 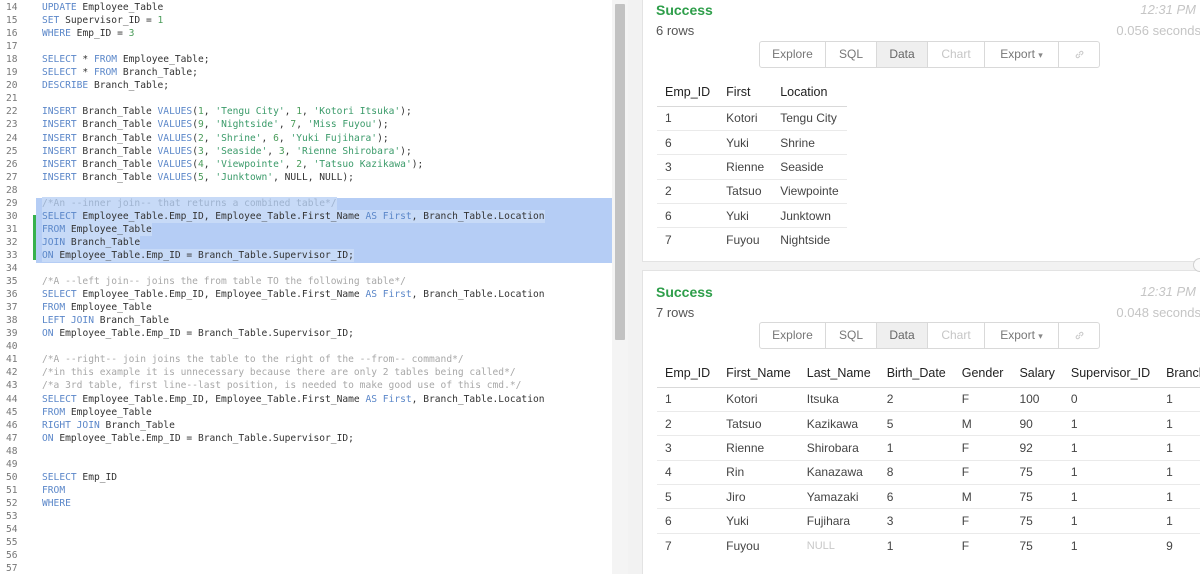 I want to click on code-token: SELECT, so click(x=59, y=477).